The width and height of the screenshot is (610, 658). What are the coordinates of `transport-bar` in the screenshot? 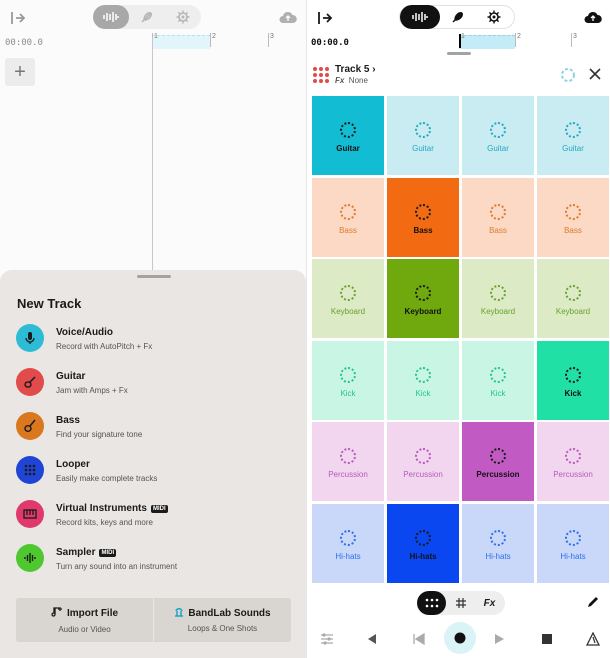 It's located at (458, 640).